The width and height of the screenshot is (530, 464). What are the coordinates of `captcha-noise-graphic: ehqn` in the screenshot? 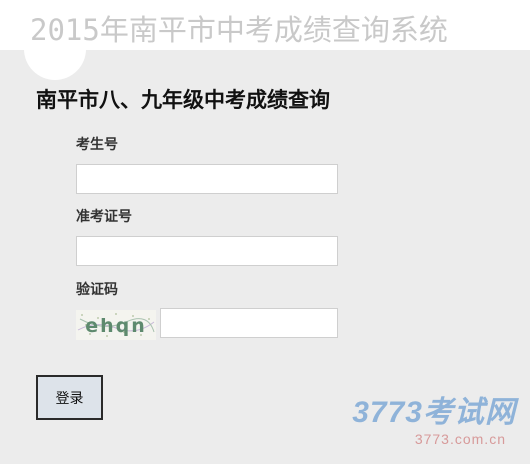 It's located at (116, 325).